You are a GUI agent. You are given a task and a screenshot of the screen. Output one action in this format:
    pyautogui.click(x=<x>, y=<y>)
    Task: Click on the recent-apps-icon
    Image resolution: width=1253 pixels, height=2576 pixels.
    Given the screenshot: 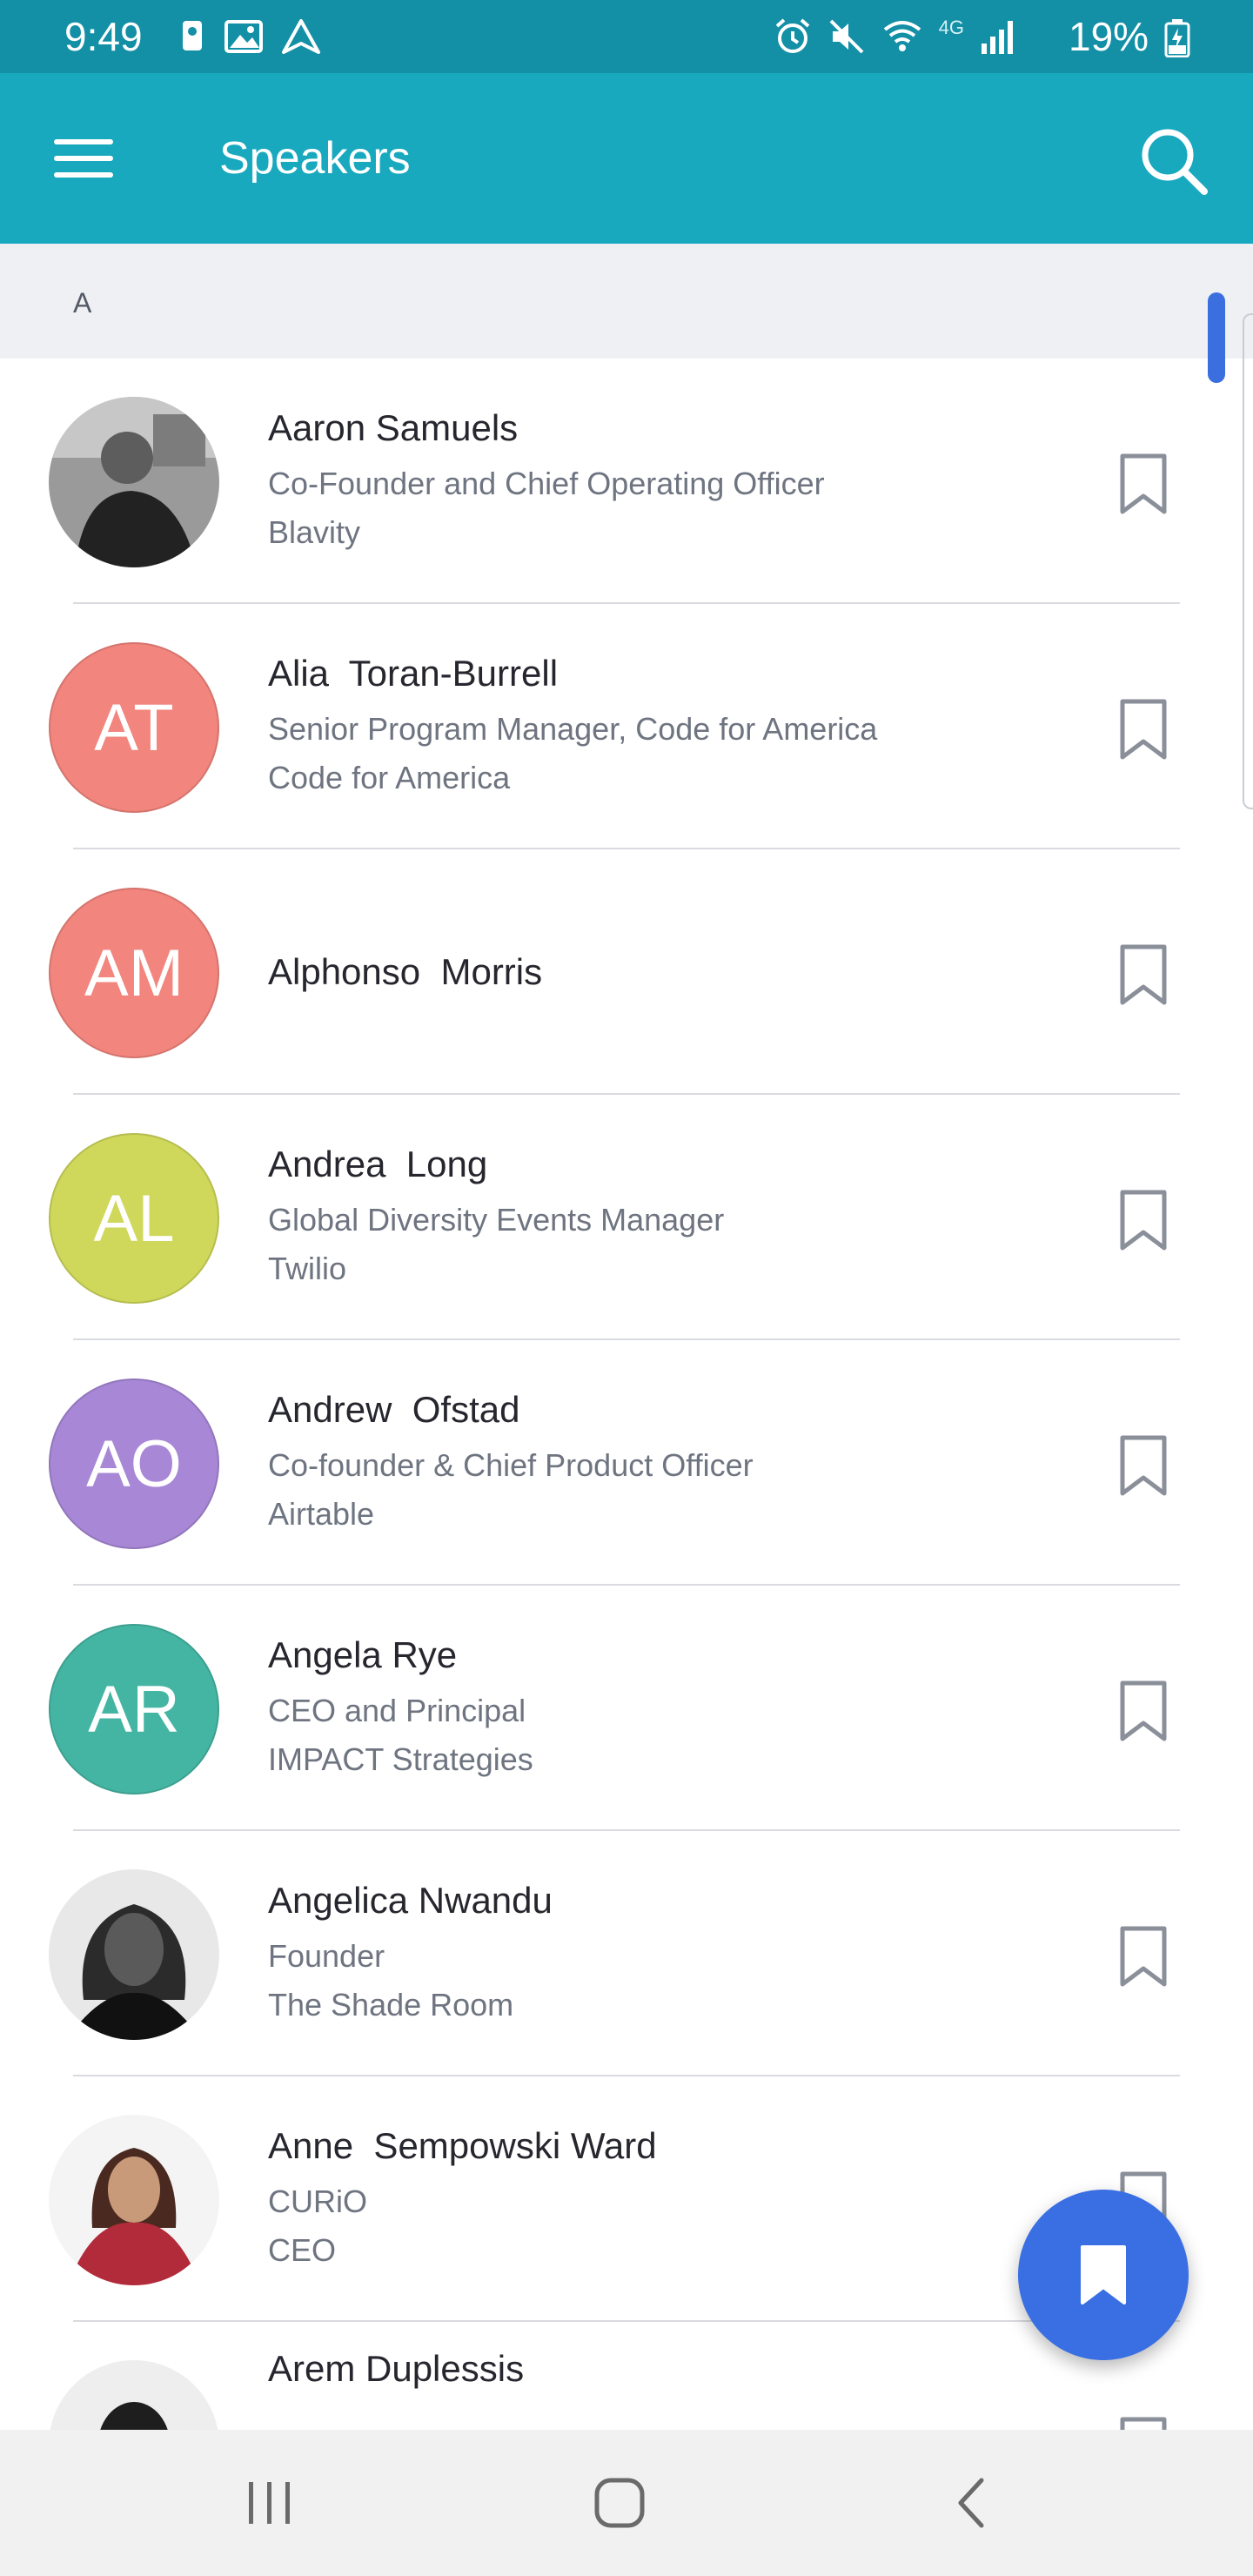 What is the action you would take?
    pyautogui.click(x=269, y=2503)
    